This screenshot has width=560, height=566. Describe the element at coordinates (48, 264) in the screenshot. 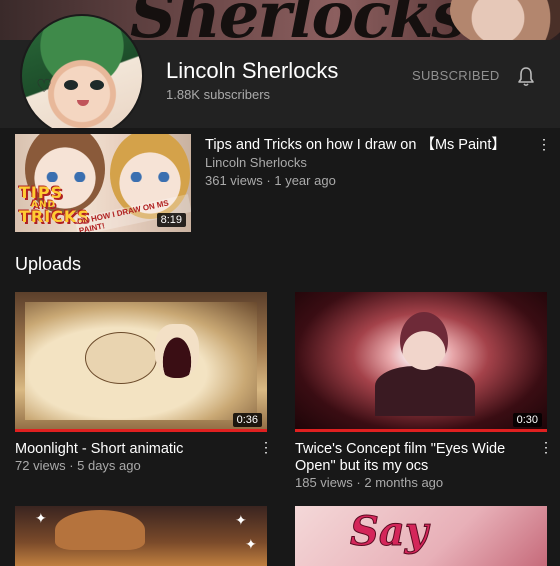

I see `uploads-heading: Uploads` at that location.